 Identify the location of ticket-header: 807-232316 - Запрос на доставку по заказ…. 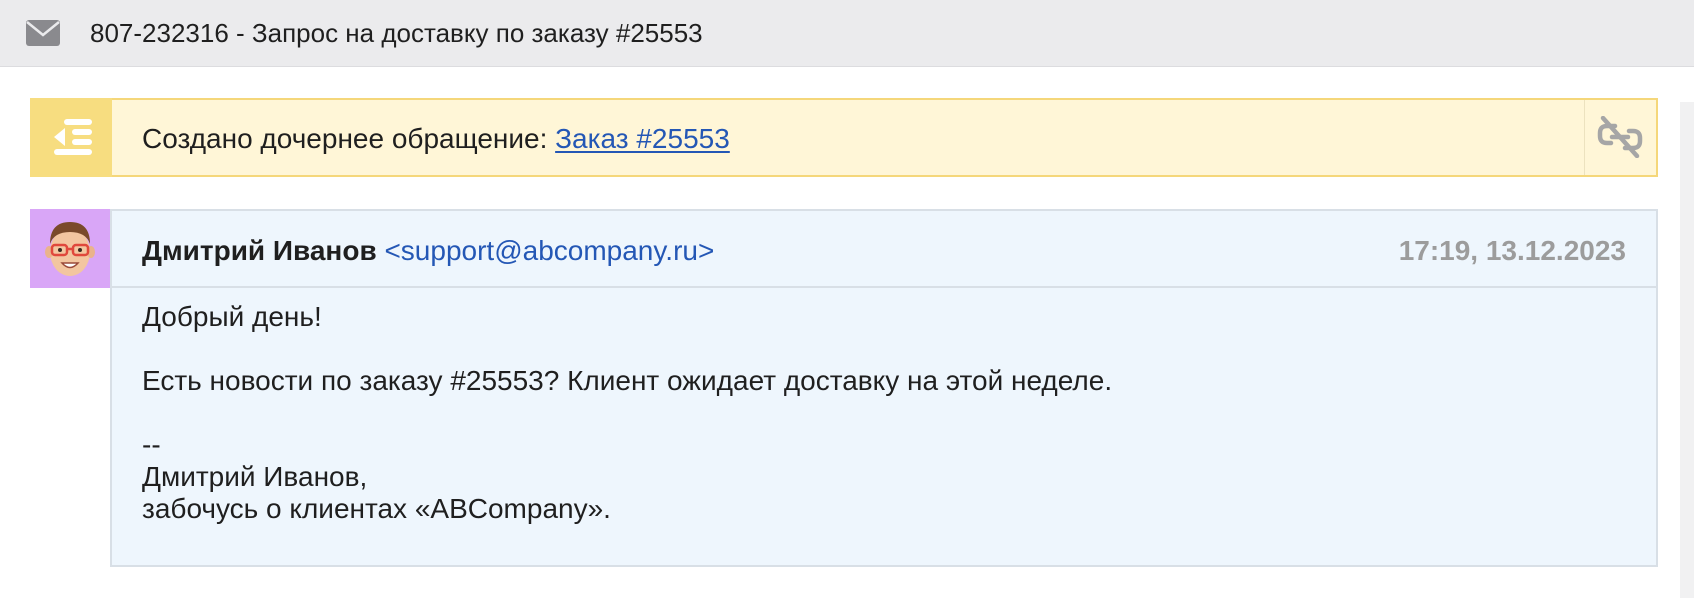
(847, 33).